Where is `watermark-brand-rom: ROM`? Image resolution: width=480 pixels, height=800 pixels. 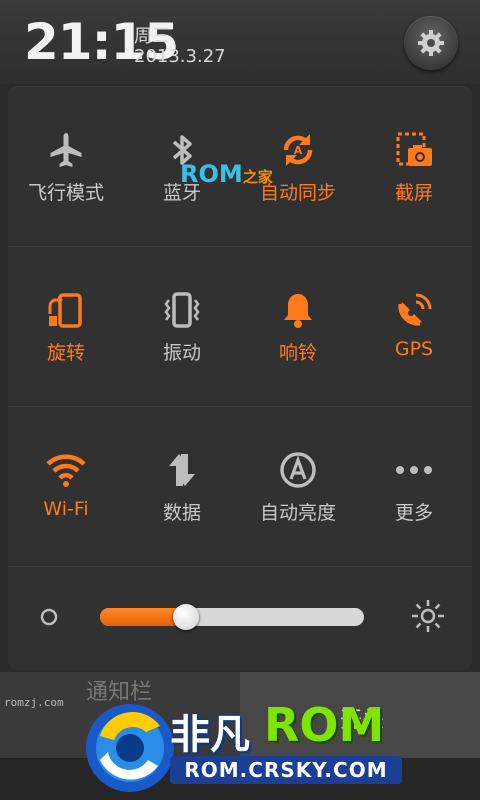
watermark-brand-rom: ROM is located at coordinates (324, 725).